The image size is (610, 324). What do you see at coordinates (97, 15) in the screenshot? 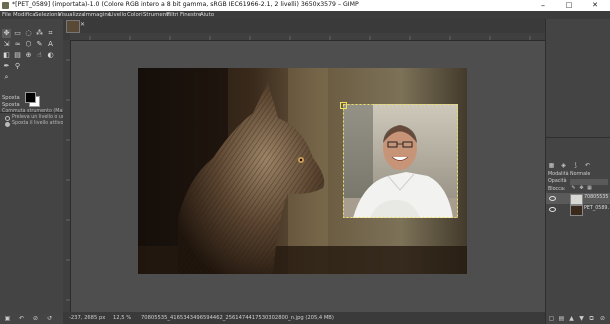
I see `menu-immagine: Immagine` at bounding box center [97, 15].